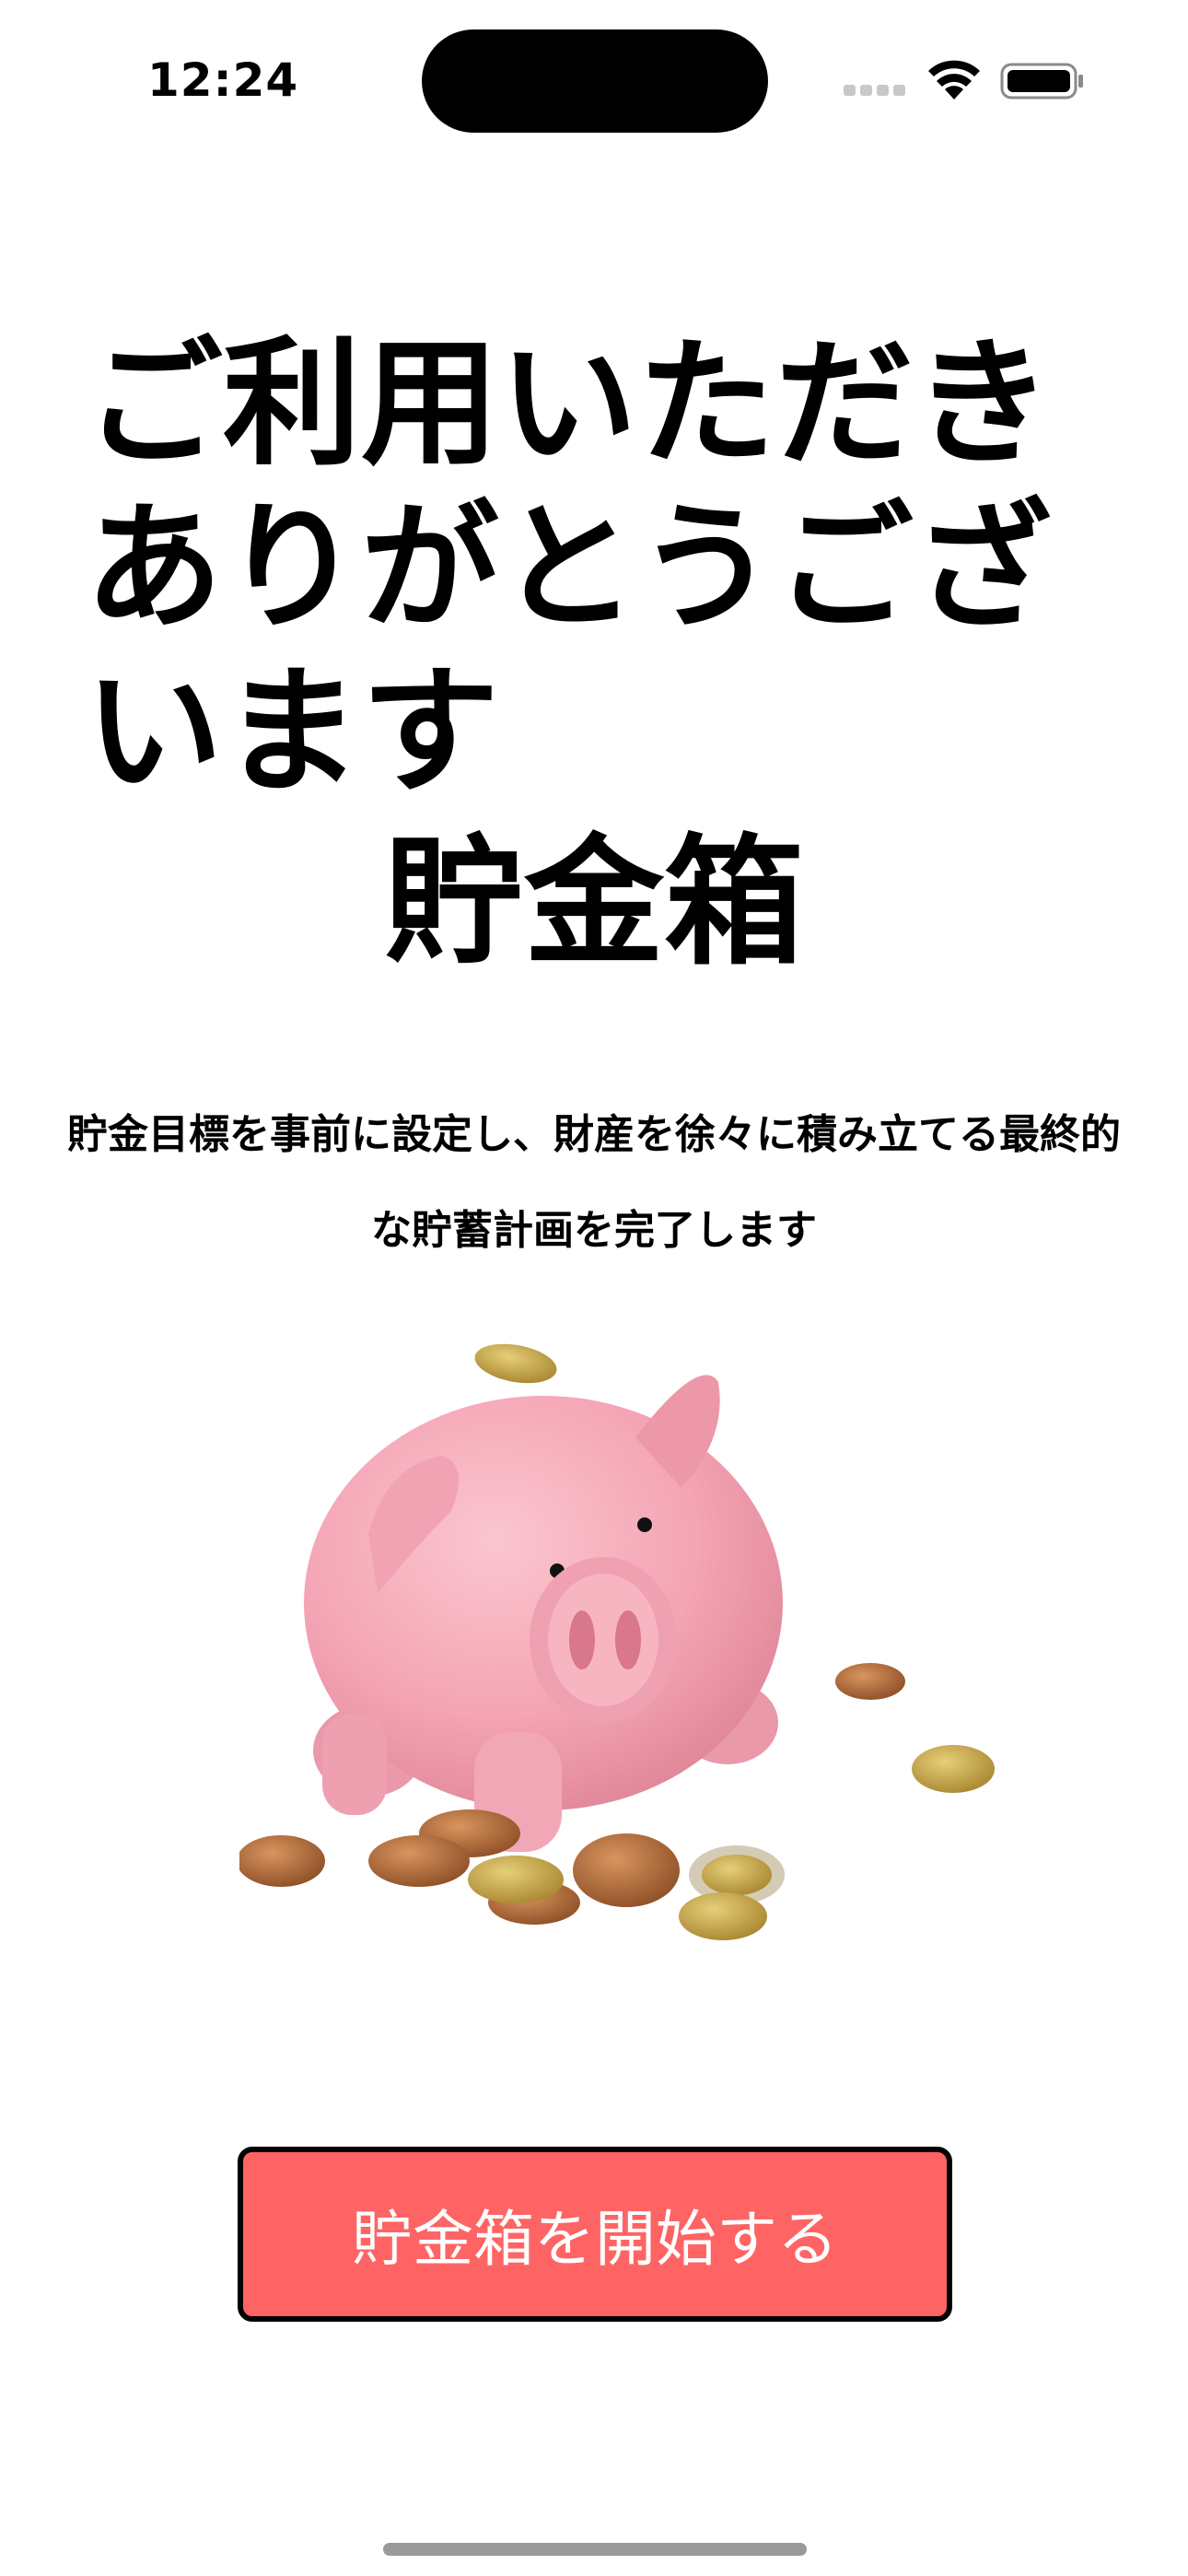  Describe the element at coordinates (594, 902) in the screenshot. I see `app-name: 貯金箱` at that location.